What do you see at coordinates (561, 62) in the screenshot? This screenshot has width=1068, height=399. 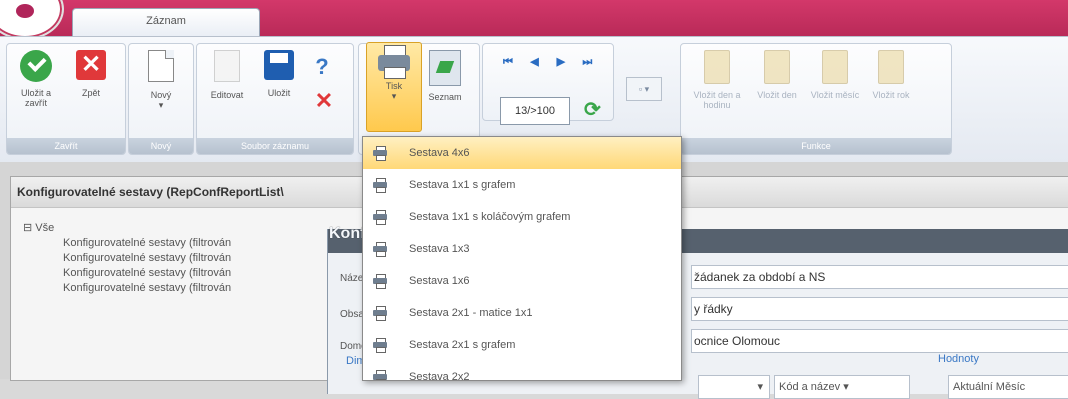 I see `next-record-button: ▶` at bounding box center [561, 62].